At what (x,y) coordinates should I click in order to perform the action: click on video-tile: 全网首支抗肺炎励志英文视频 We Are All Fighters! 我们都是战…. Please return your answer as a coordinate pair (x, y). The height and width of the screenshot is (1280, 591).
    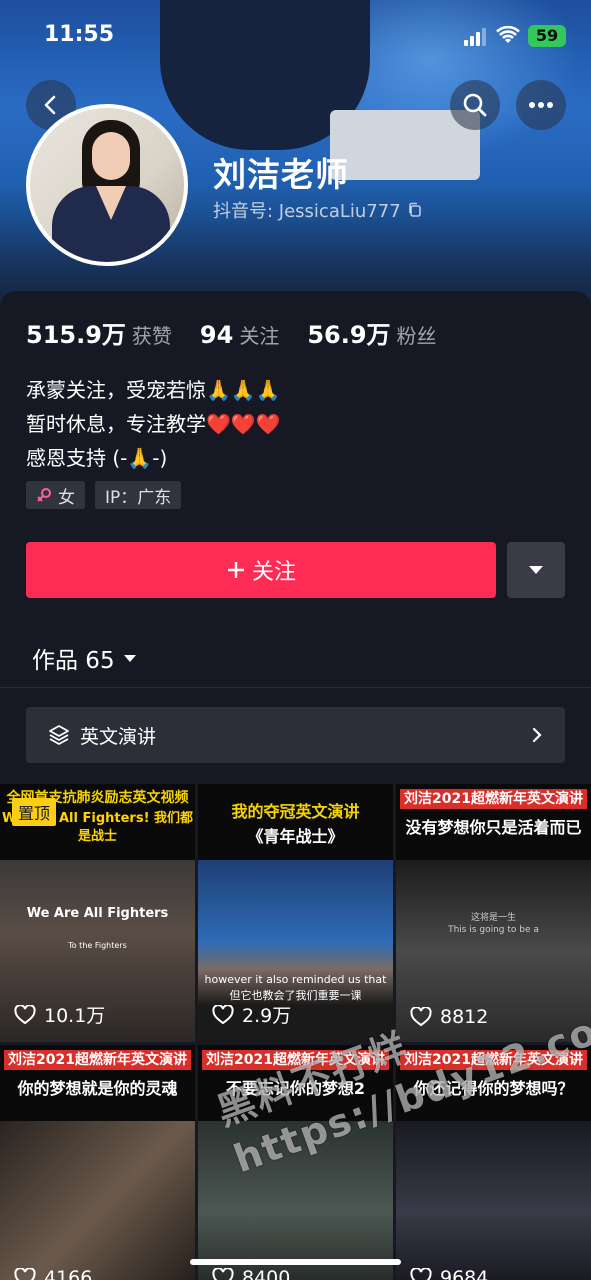
    Looking at the image, I should click on (97, 913).